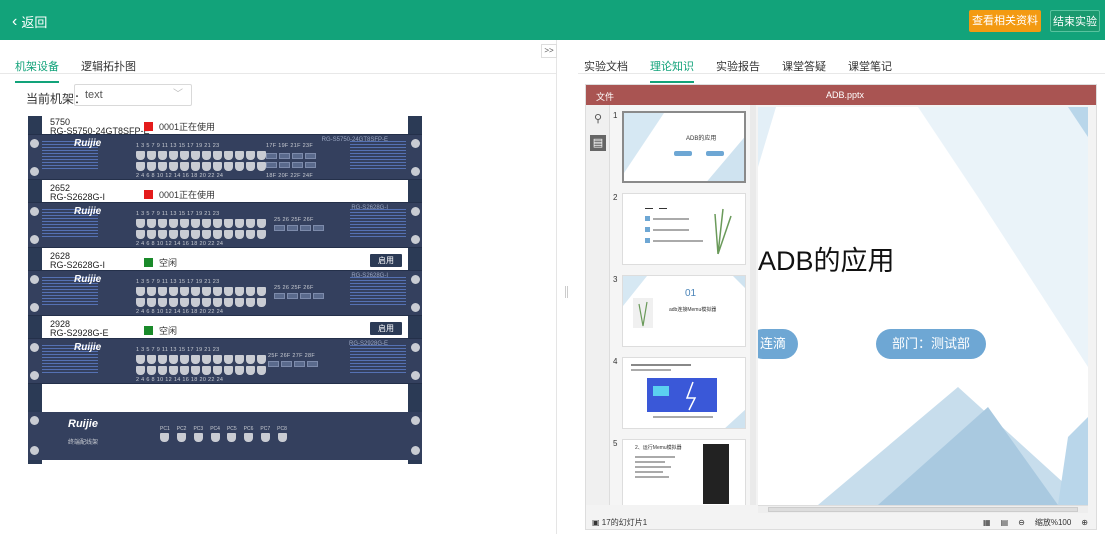  I want to click on tab-lab-report: 实验报告, so click(738, 70).